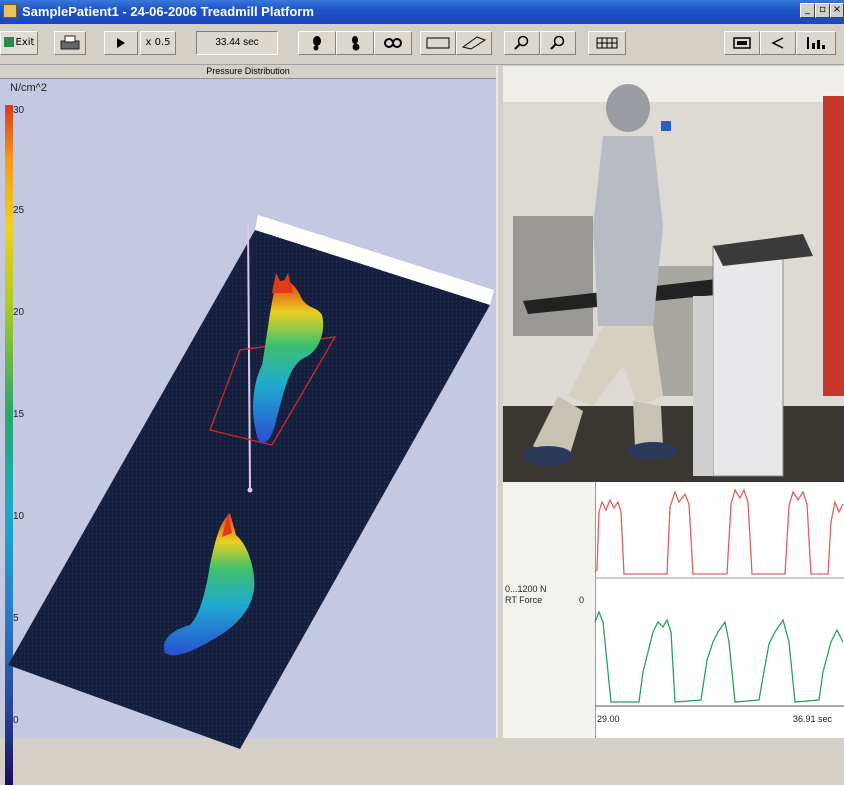 Image resolution: width=844 pixels, height=785 pixels. I want to click on restore-button: ▫, so click(822, 10).